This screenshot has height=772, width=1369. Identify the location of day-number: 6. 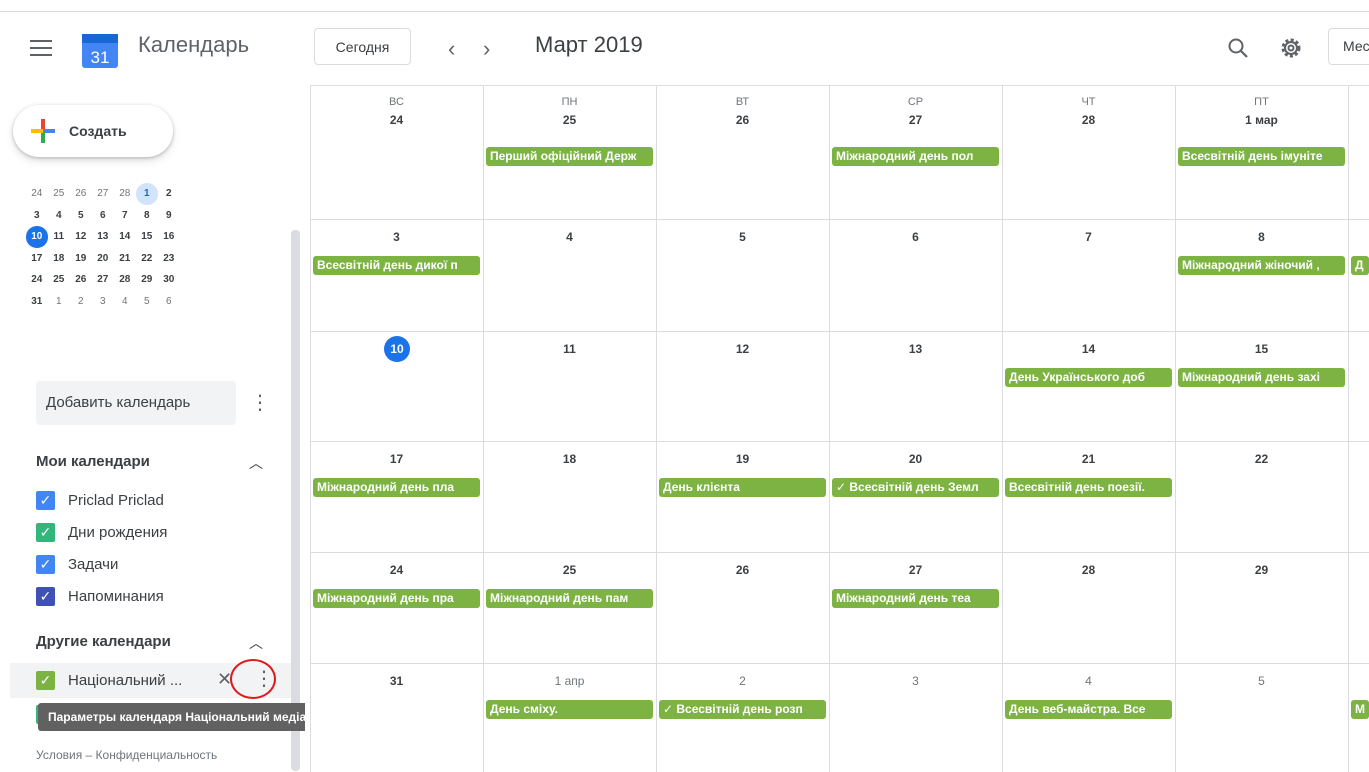
(915, 237).